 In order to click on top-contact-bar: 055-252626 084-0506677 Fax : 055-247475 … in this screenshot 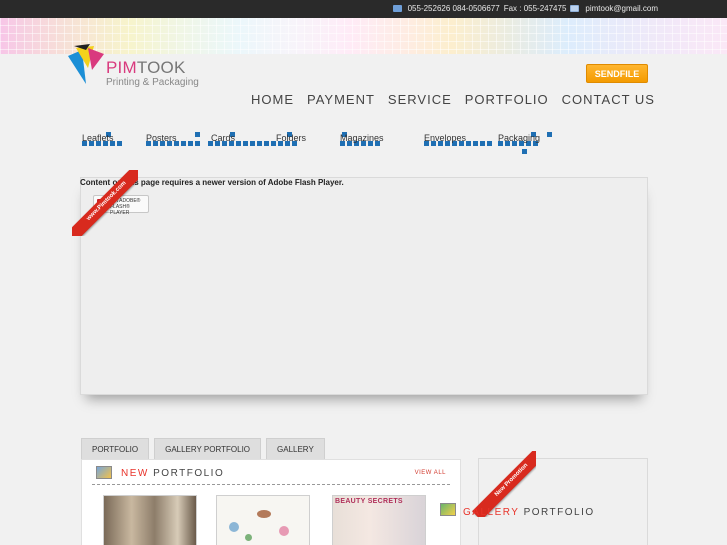, I will do `click(363, 9)`.